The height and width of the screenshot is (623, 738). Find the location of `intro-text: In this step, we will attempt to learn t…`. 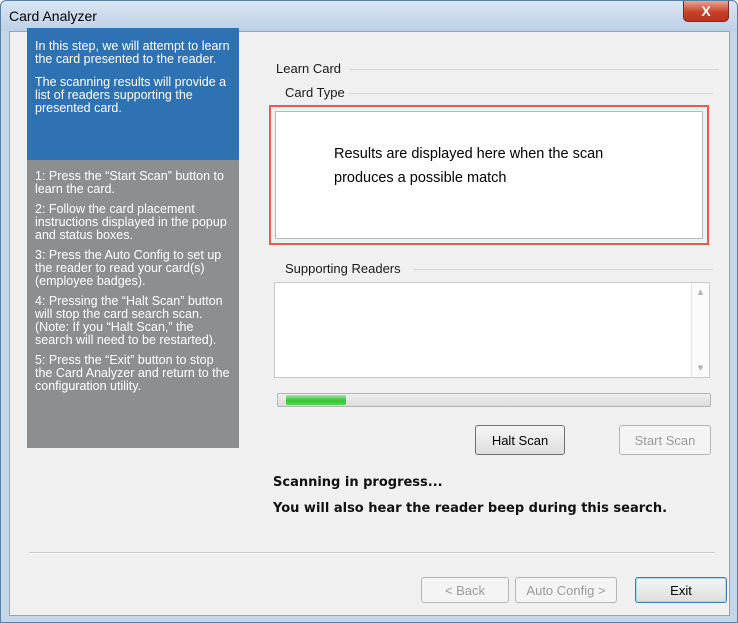

intro-text: In this step, we will attempt to learn t… is located at coordinates (132, 52).